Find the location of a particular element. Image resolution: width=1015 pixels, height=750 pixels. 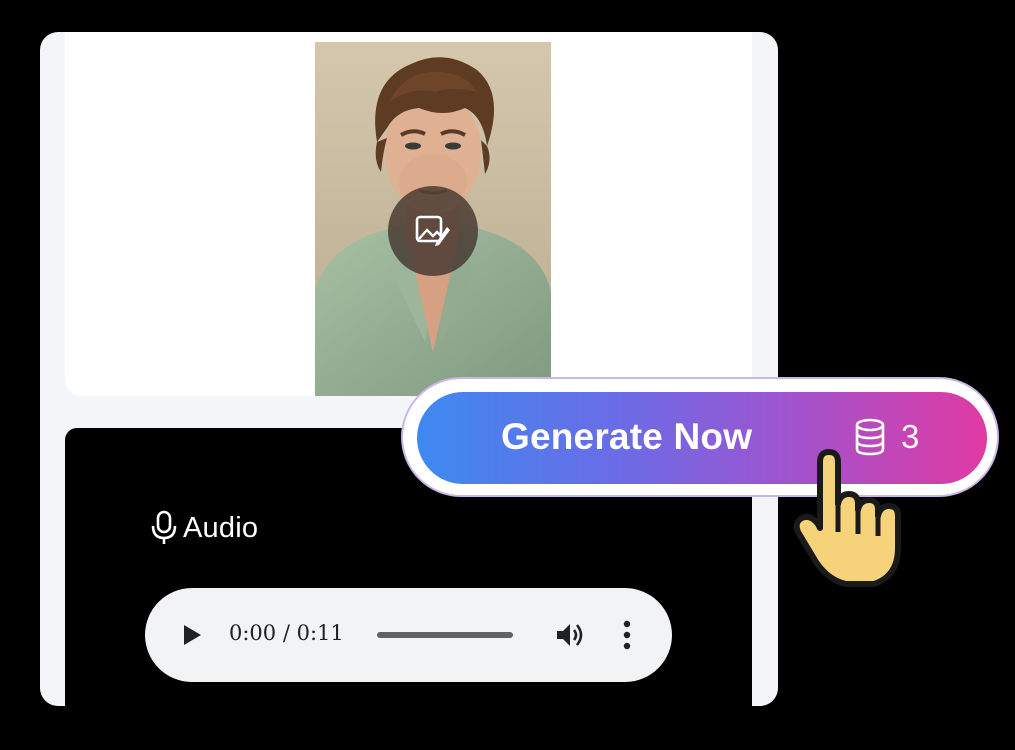

audio-player: 0:00 / 0:11 is located at coordinates (408, 635).